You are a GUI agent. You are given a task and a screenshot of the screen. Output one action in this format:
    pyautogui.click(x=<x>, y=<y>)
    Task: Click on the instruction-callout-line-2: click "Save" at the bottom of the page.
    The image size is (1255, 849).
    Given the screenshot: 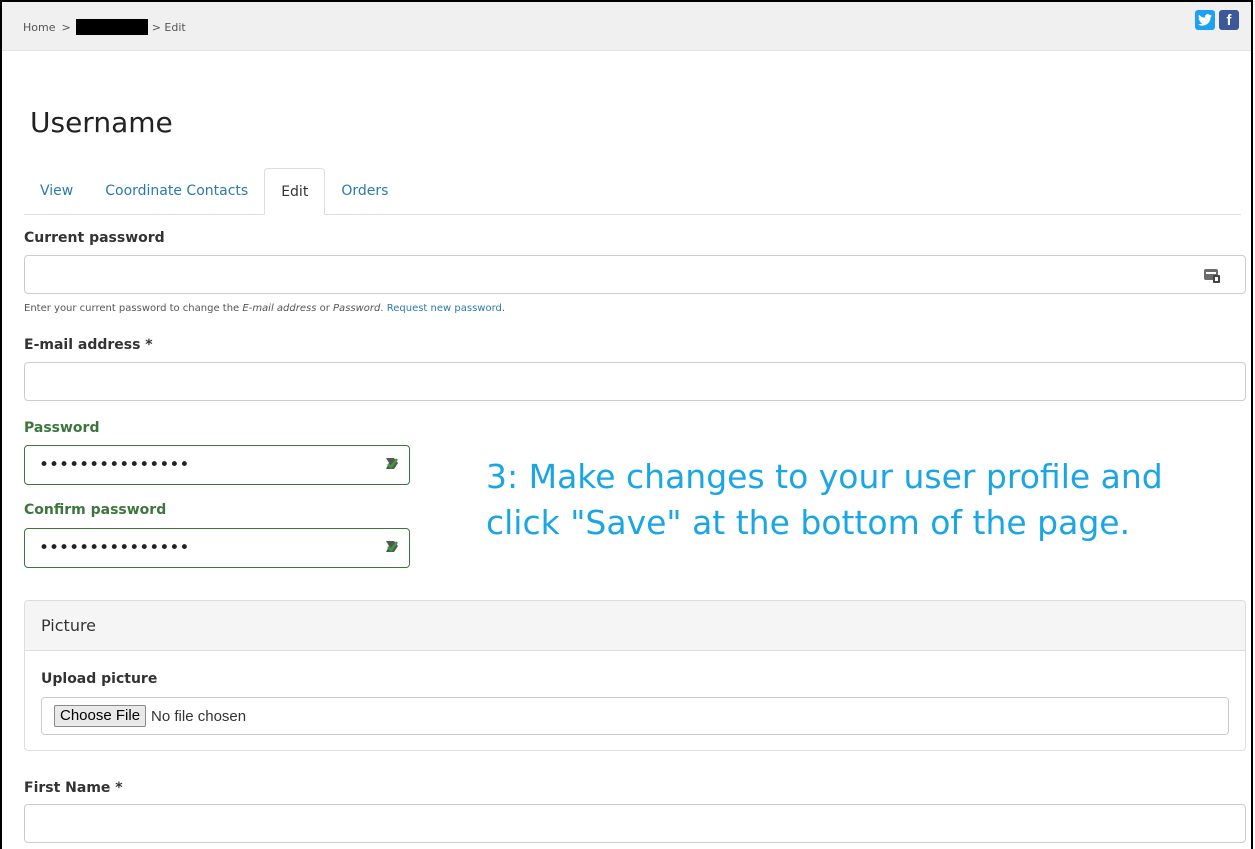 What is the action you would take?
    pyautogui.click(x=808, y=522)
    